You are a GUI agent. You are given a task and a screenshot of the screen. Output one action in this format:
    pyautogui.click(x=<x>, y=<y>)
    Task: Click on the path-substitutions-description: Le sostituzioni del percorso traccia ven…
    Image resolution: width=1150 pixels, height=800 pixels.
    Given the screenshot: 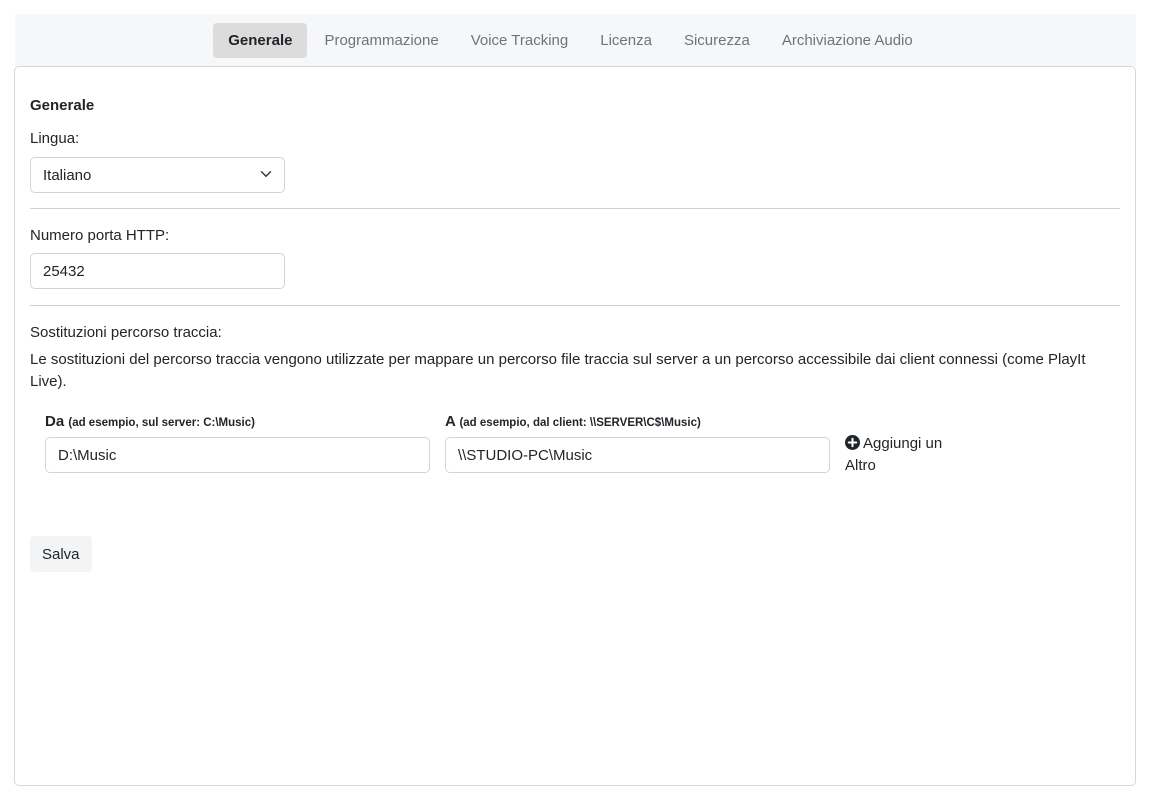 What is the action you would take?
    pyautogui.click(x=558, y=370)
    